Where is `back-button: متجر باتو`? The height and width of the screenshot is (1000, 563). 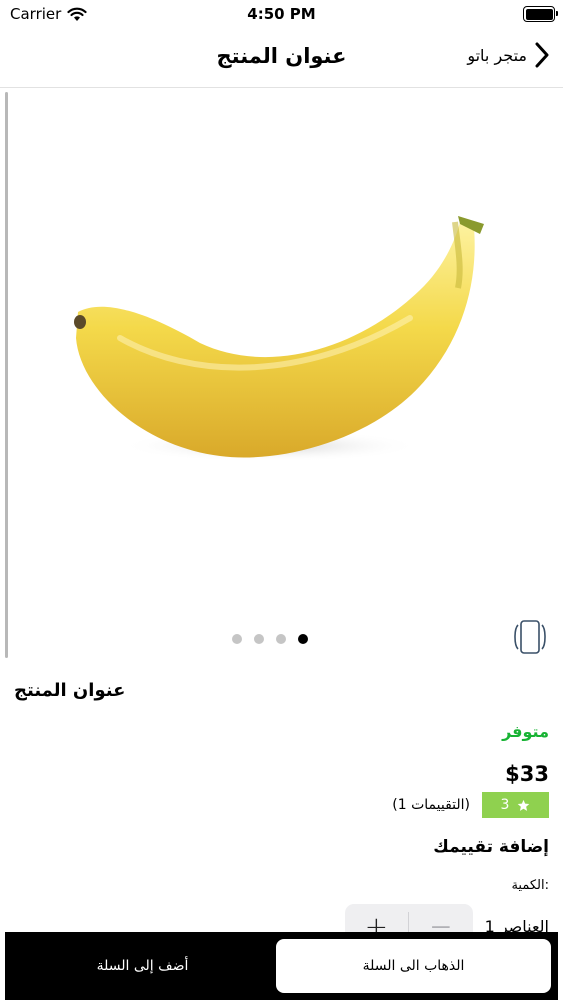
back-button: متجر باتو is located at coordinates (508, 55).